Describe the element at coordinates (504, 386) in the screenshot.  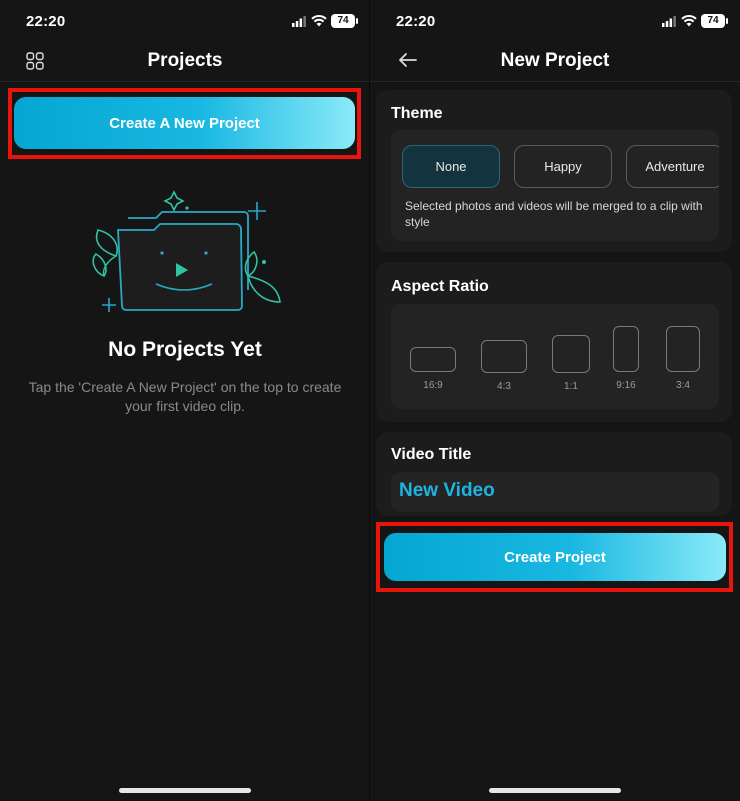
I see `ratio-label: 4:3` at that location.